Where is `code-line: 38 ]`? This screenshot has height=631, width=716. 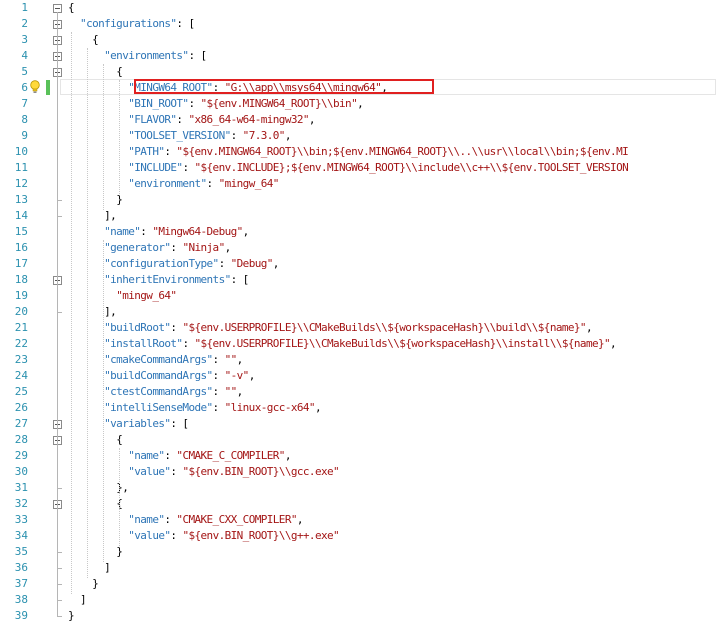 code-line: 38 ] is located at coordinates (358, 600).